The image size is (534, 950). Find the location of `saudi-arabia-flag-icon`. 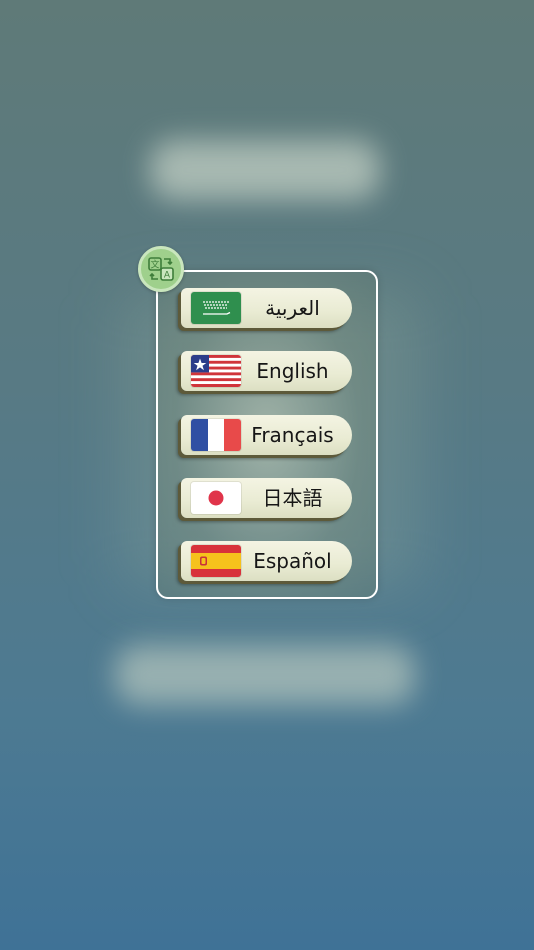

saudi-arabia-flag-icon is located at coordinates (216, 308).